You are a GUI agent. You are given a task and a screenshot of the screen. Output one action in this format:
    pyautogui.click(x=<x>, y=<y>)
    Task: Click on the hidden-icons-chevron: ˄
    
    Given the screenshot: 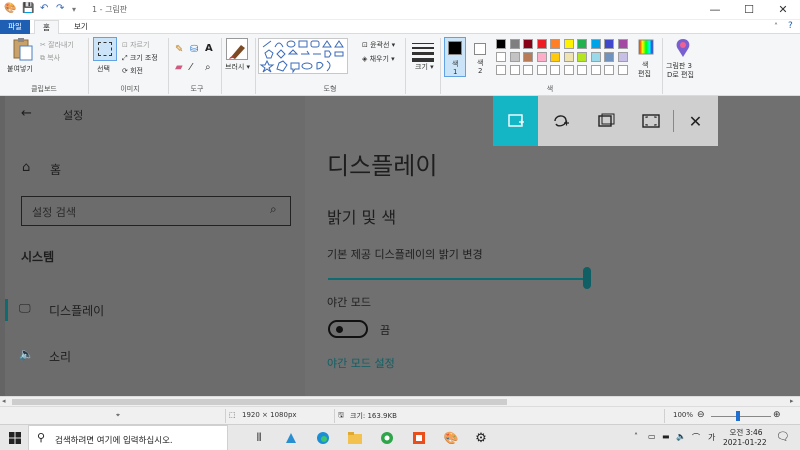 What is the action you would take?
    pyautogui.click(x=636, y=436)
    